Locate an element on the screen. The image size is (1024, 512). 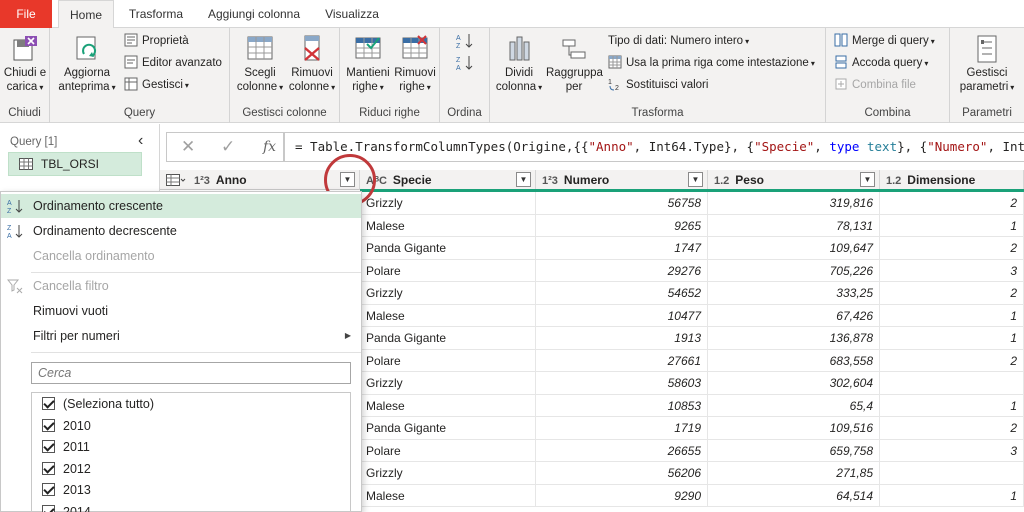
replace-values-button: 1 2 Sostituisci valori is located at coordinates (658, 85).